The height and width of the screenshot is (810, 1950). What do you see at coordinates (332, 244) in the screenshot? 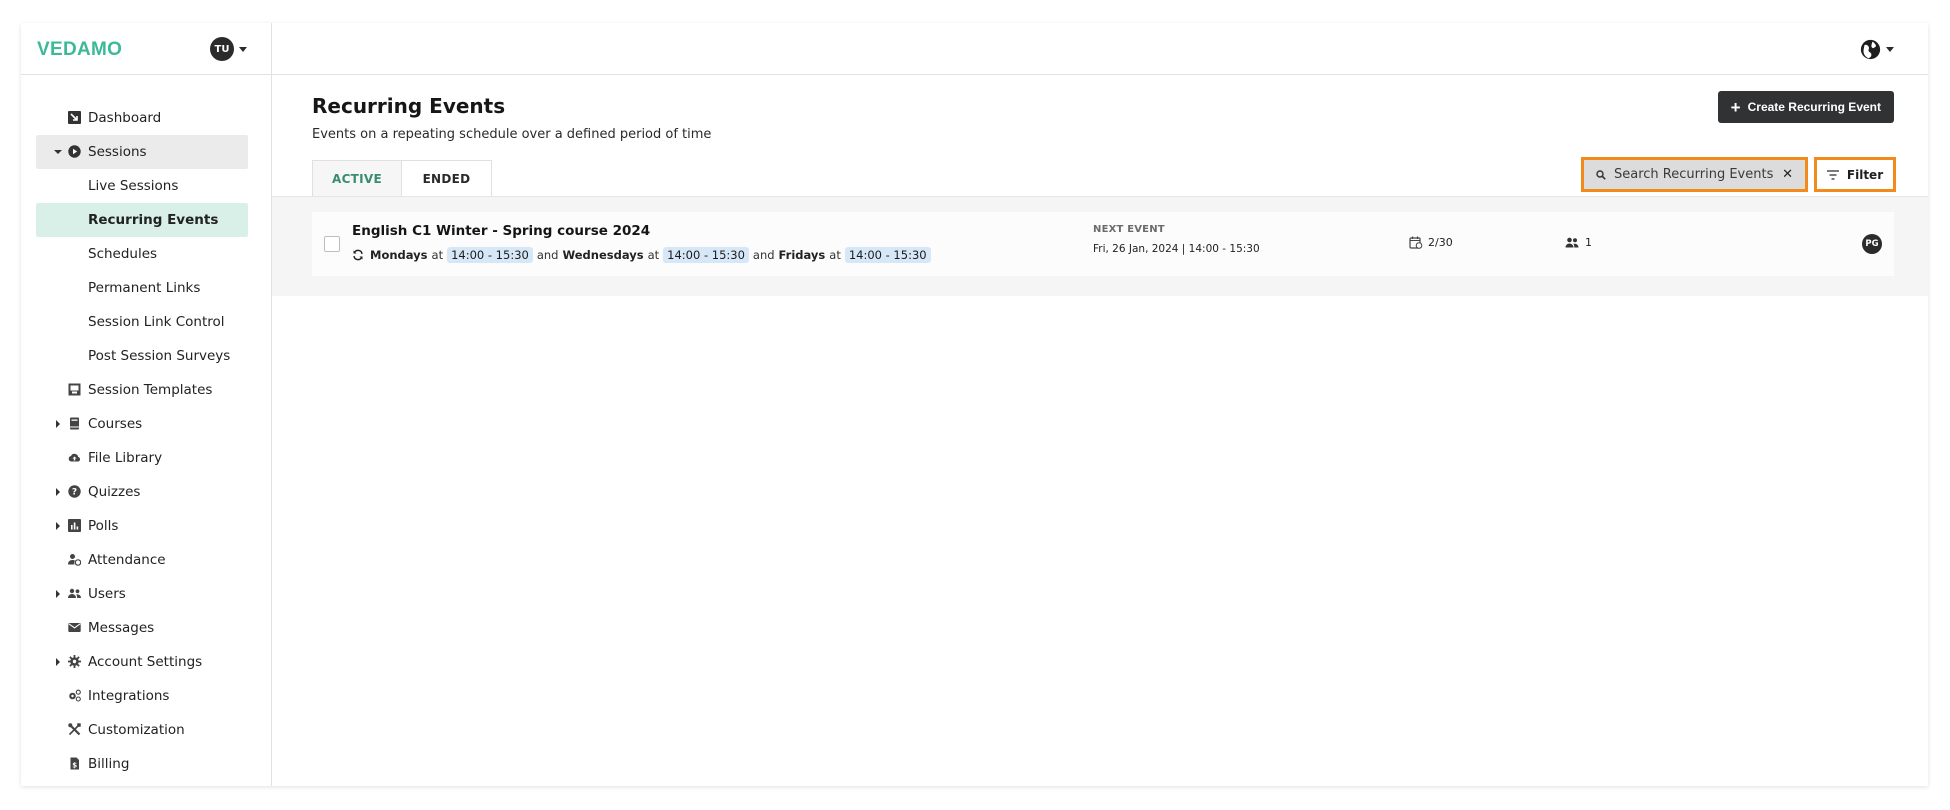
I see `event-checkbox` at bounding box center [332, 244].